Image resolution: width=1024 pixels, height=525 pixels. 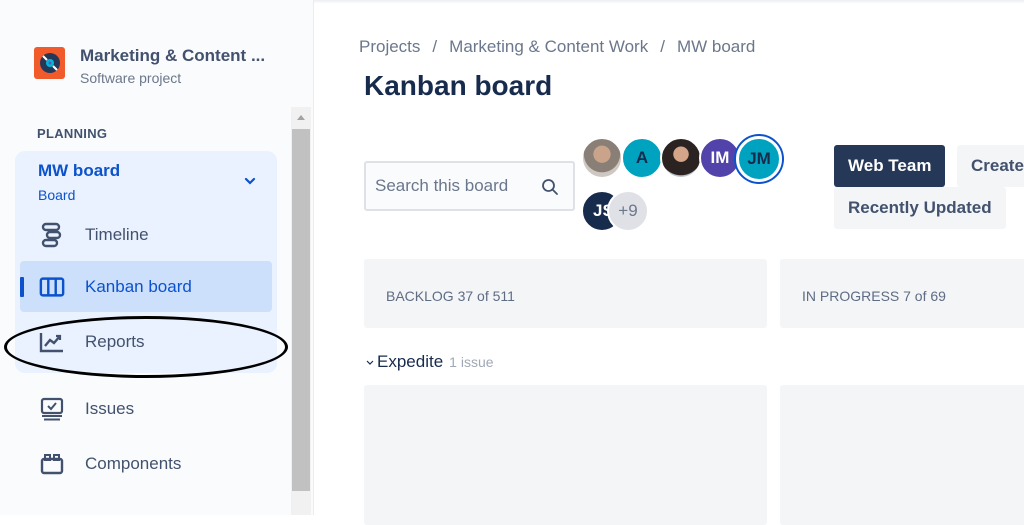 What do you see at coordinates (455, 186) in the screenshot?
I see `search-input` at bounding box center [455, 186].